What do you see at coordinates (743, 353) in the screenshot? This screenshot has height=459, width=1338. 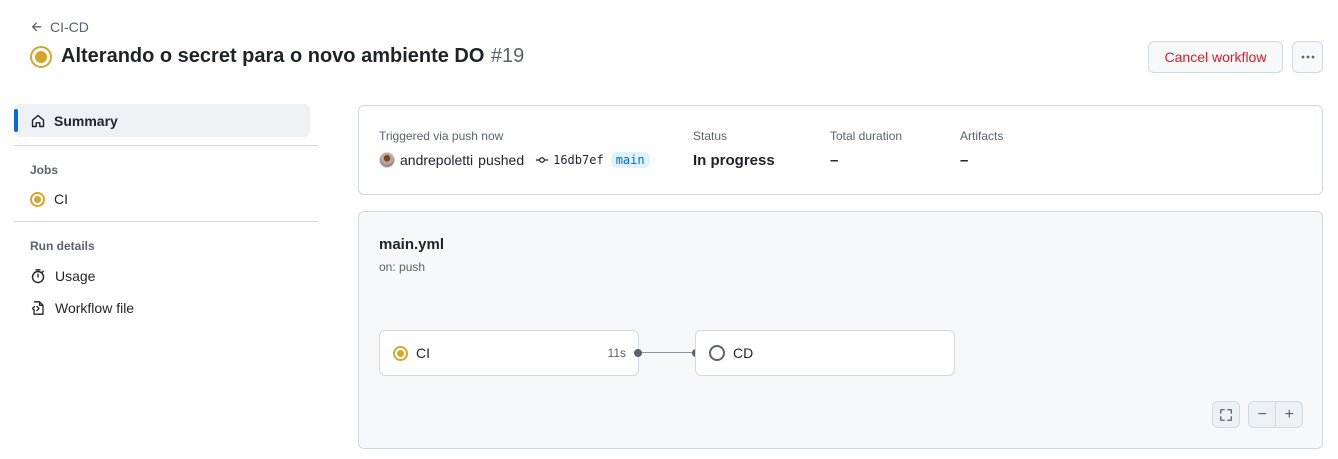 I see `job-name: CD` at bounding box center [743, 353].